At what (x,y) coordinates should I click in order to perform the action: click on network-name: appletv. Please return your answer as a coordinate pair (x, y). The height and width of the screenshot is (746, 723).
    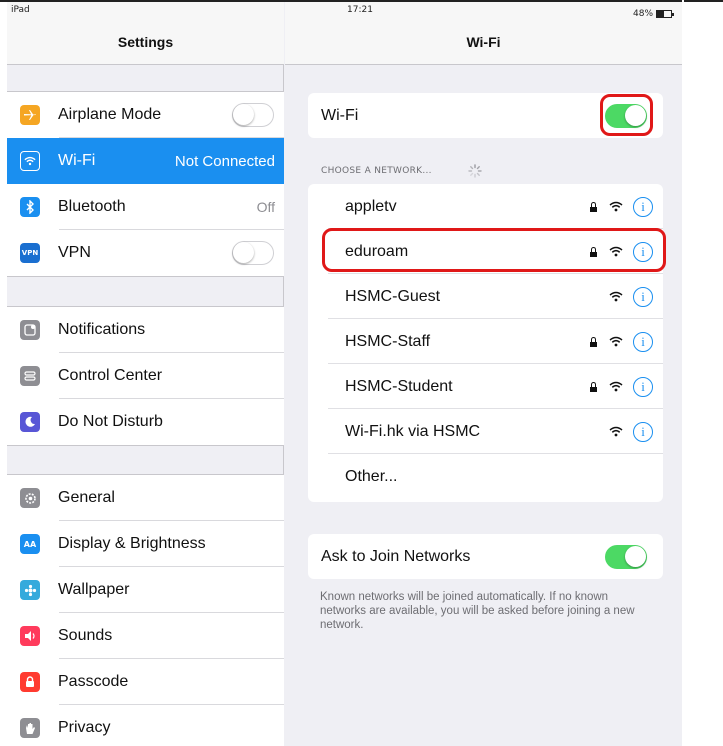
    Looking at the image, I should click on (371, 206).